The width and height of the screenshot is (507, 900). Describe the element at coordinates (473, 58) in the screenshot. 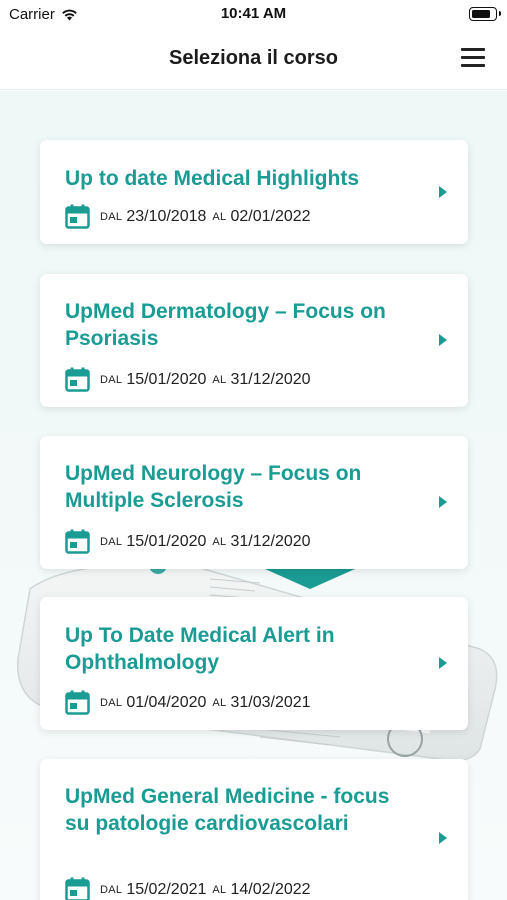

I see `hamburger-menu-icon` at that location.